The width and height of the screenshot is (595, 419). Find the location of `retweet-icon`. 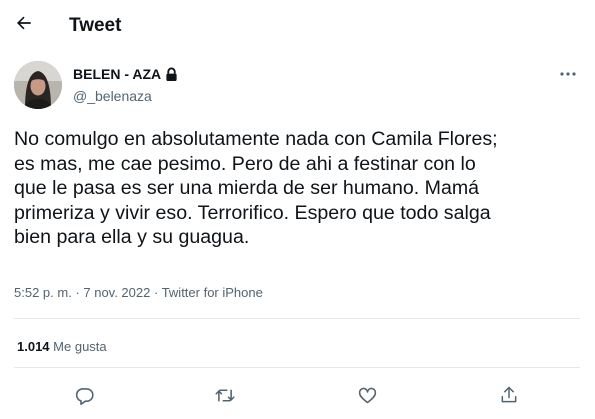

retweet-icon is located at coordinates (225, 395).